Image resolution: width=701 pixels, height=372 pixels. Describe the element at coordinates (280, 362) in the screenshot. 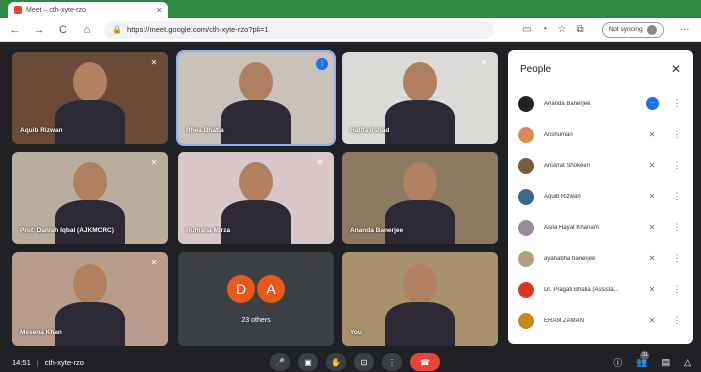

I see `microphone-button: 🎤` at that location.